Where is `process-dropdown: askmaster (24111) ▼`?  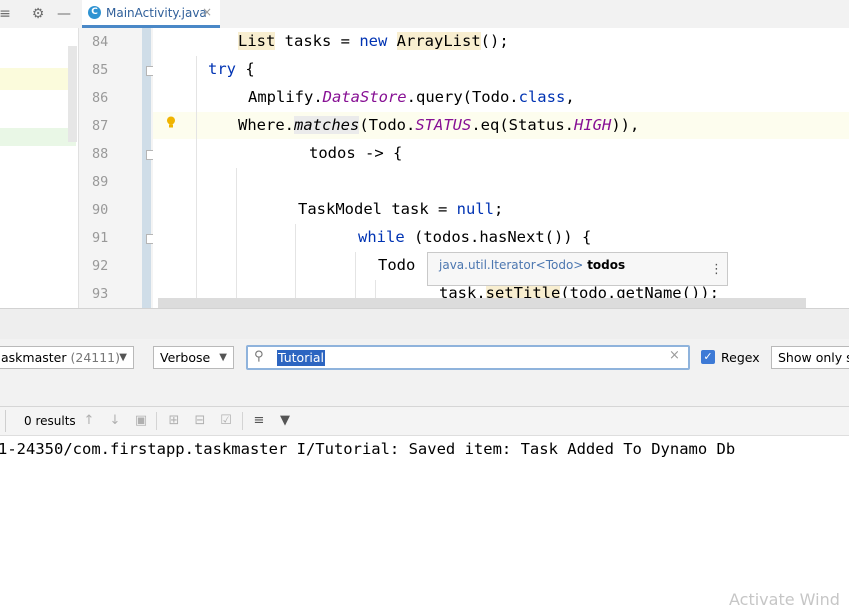
process-dropdown: askmaster (24111) ▼ is located at coordinates (67, 357).